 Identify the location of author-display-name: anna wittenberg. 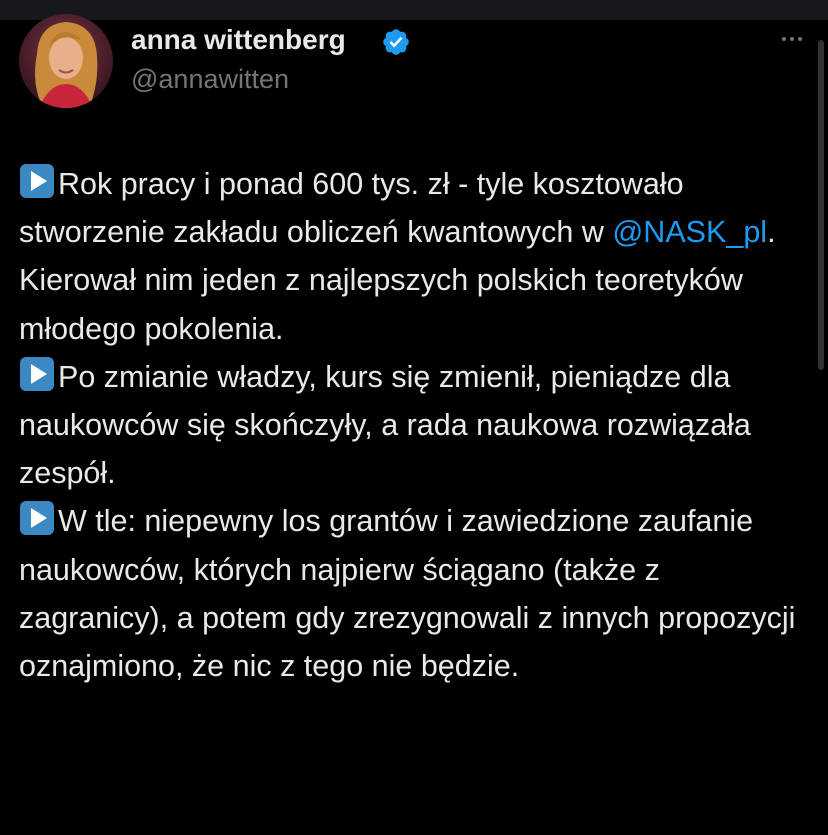
(238, 40).